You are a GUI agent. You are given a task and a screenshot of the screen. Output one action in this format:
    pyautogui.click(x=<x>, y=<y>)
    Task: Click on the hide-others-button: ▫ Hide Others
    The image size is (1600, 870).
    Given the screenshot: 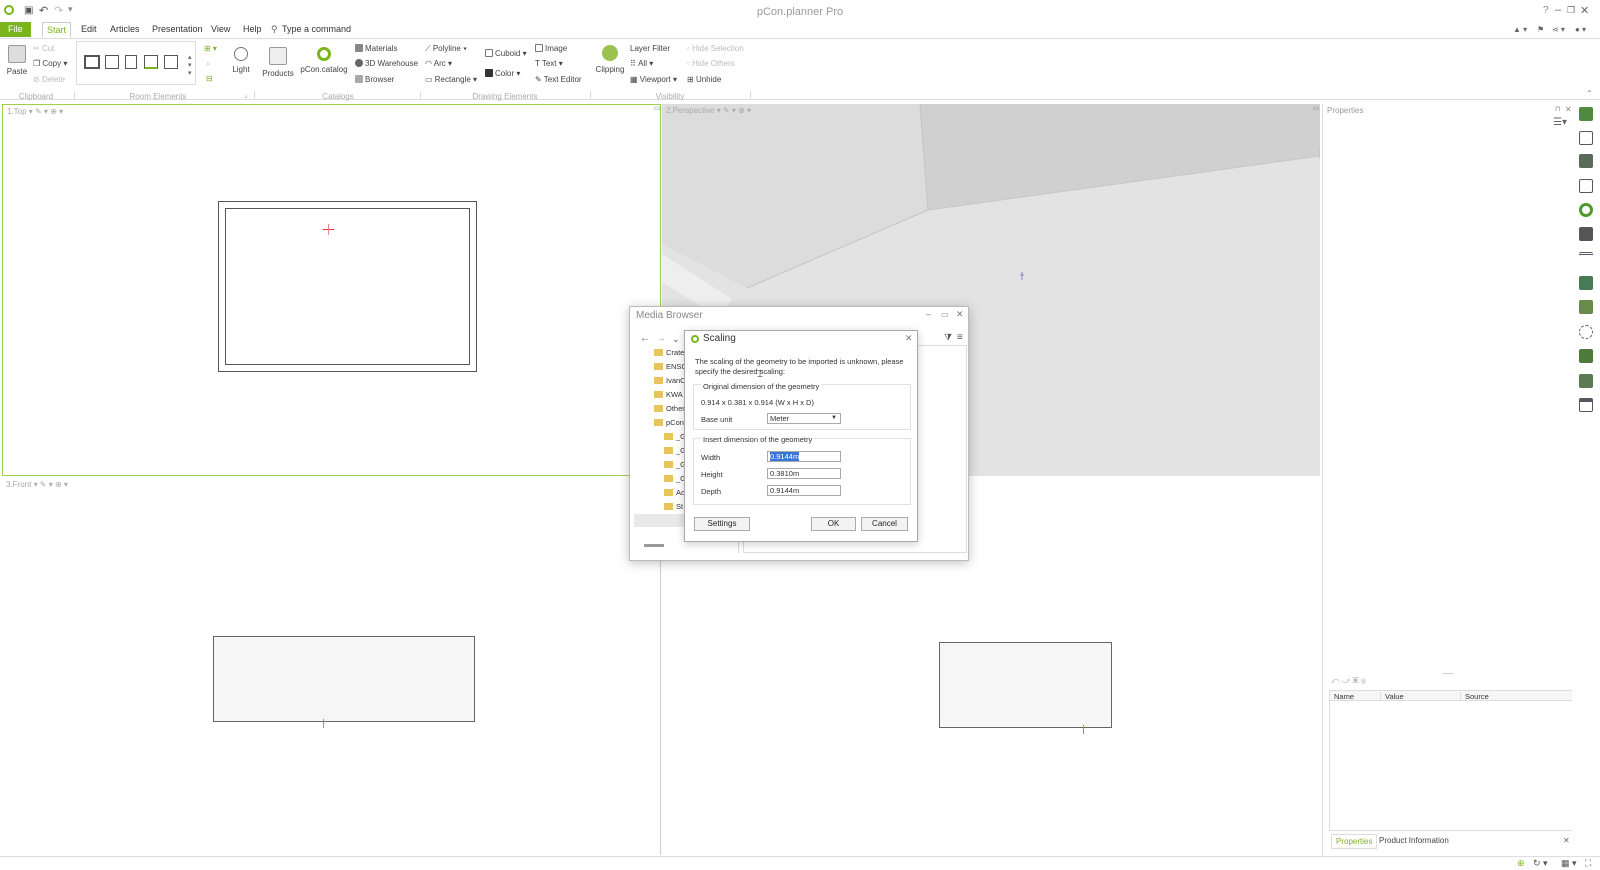 What is the action you would take?
    pyautogui.click(x=711, y=63)
    